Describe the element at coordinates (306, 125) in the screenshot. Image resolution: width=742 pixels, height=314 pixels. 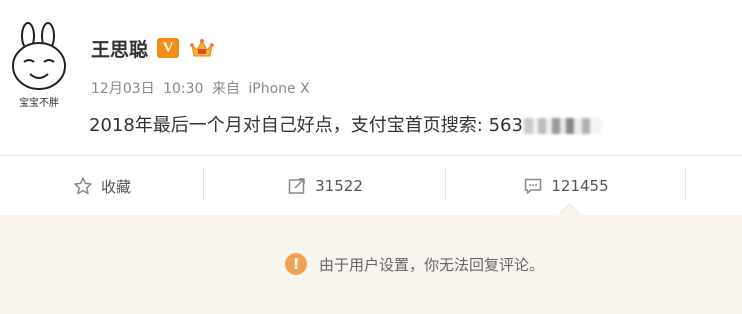
I see `post-text-content: 2018年最后一个月对自己好点，支付宝首页搜索: 563` at that location.